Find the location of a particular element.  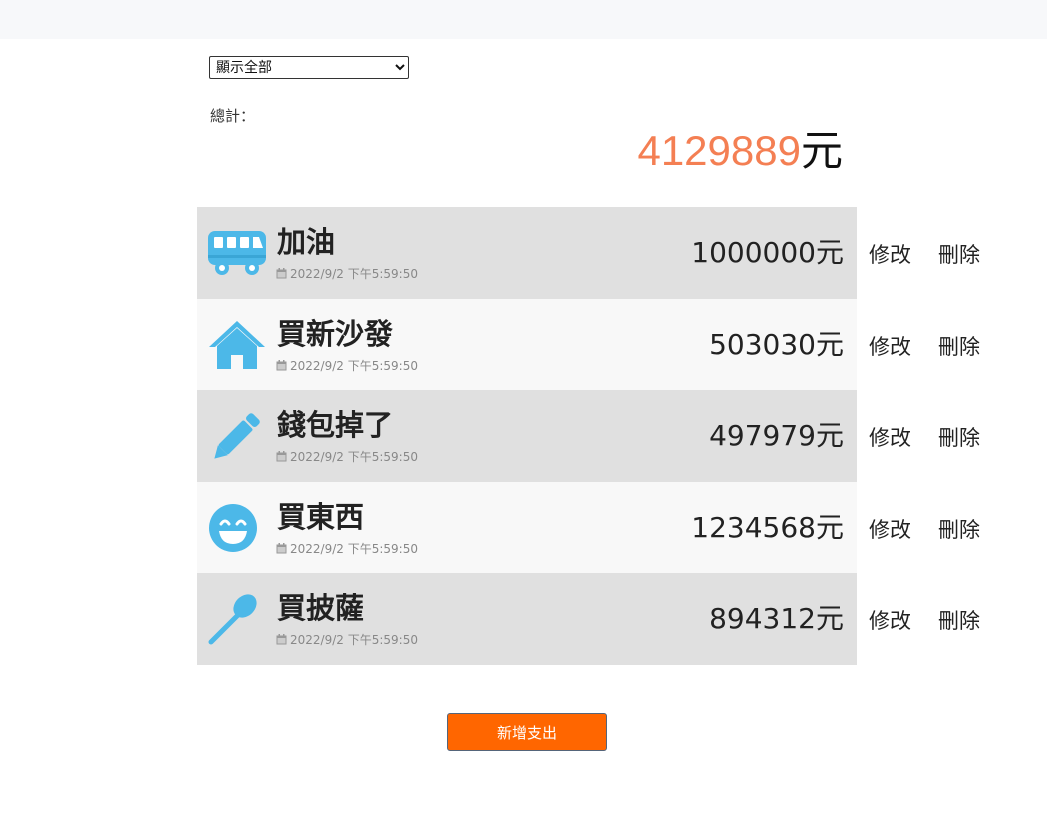

total-amount: 4129889元 is located at coordinates (740, 151).